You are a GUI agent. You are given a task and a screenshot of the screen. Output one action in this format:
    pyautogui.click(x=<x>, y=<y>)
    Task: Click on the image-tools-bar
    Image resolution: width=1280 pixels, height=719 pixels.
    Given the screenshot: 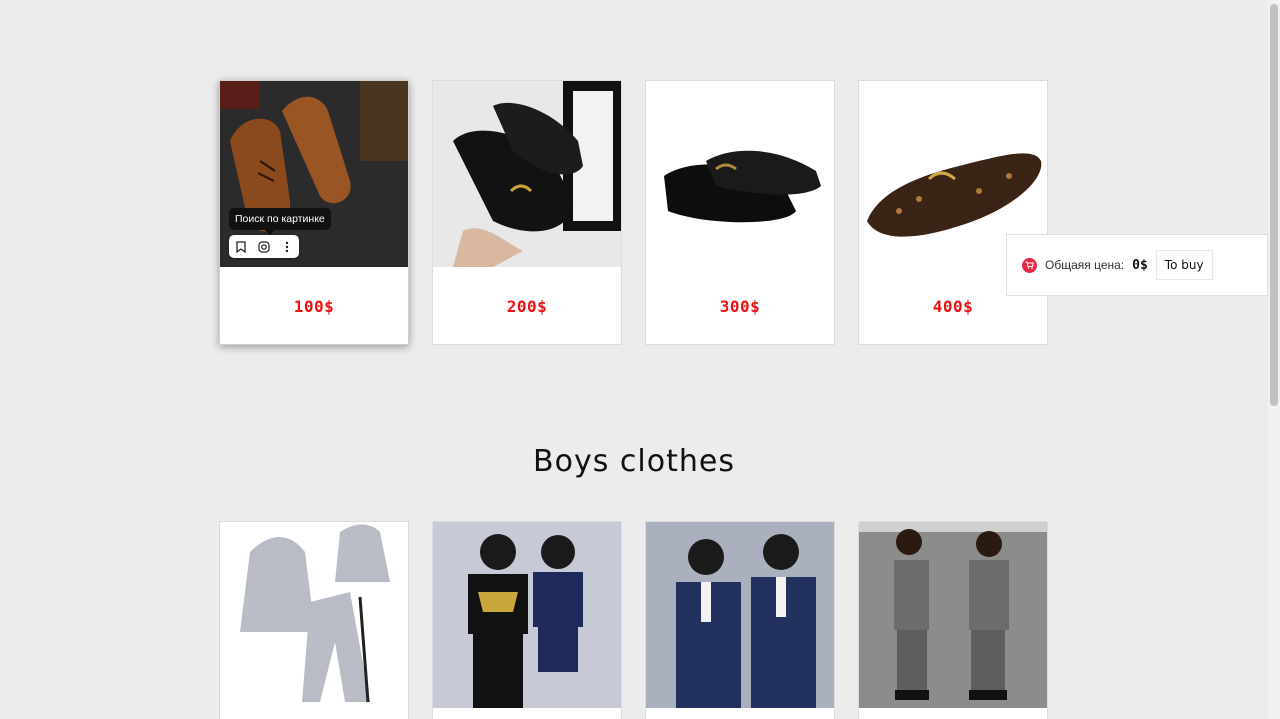 What is the action you would take?
    pyautogui.click(x=264, y=246)
    